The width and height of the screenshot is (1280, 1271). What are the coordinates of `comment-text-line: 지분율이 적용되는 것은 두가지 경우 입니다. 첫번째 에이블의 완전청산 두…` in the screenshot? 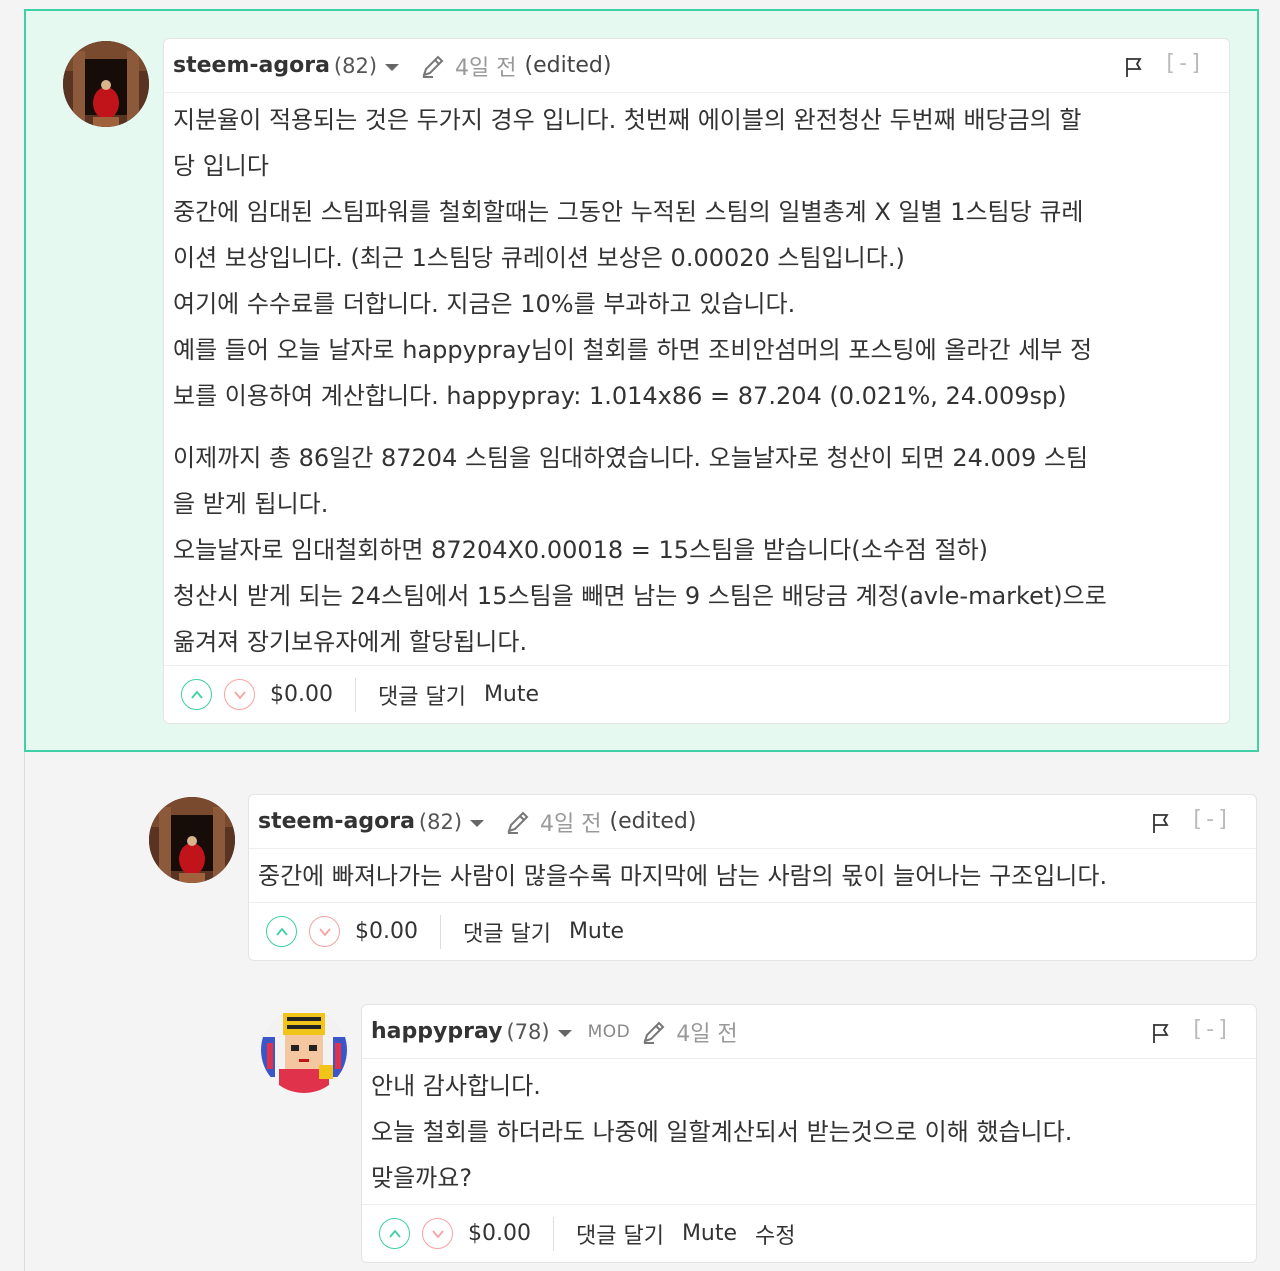 It's located at (627, 120).